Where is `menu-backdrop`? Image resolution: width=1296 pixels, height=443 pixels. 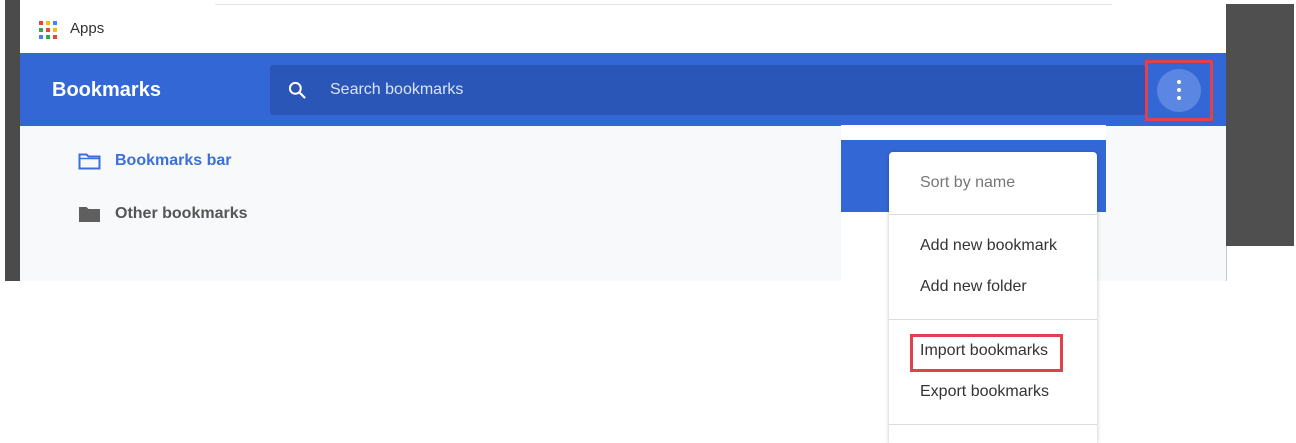
menu-backdrop is located at coordinates (973, 132).